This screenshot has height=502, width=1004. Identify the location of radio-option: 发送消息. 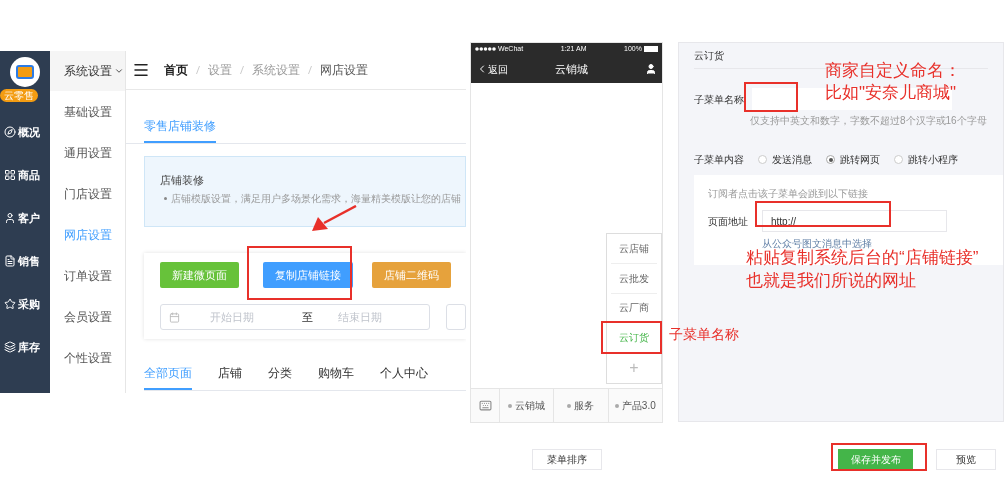
(785, 159).